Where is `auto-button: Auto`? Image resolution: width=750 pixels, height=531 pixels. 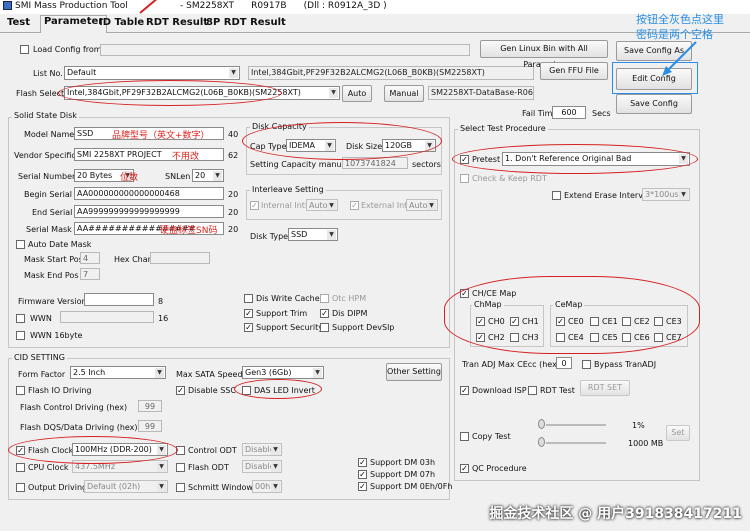
auto-button: Auto is located at coordinates (357, 93).